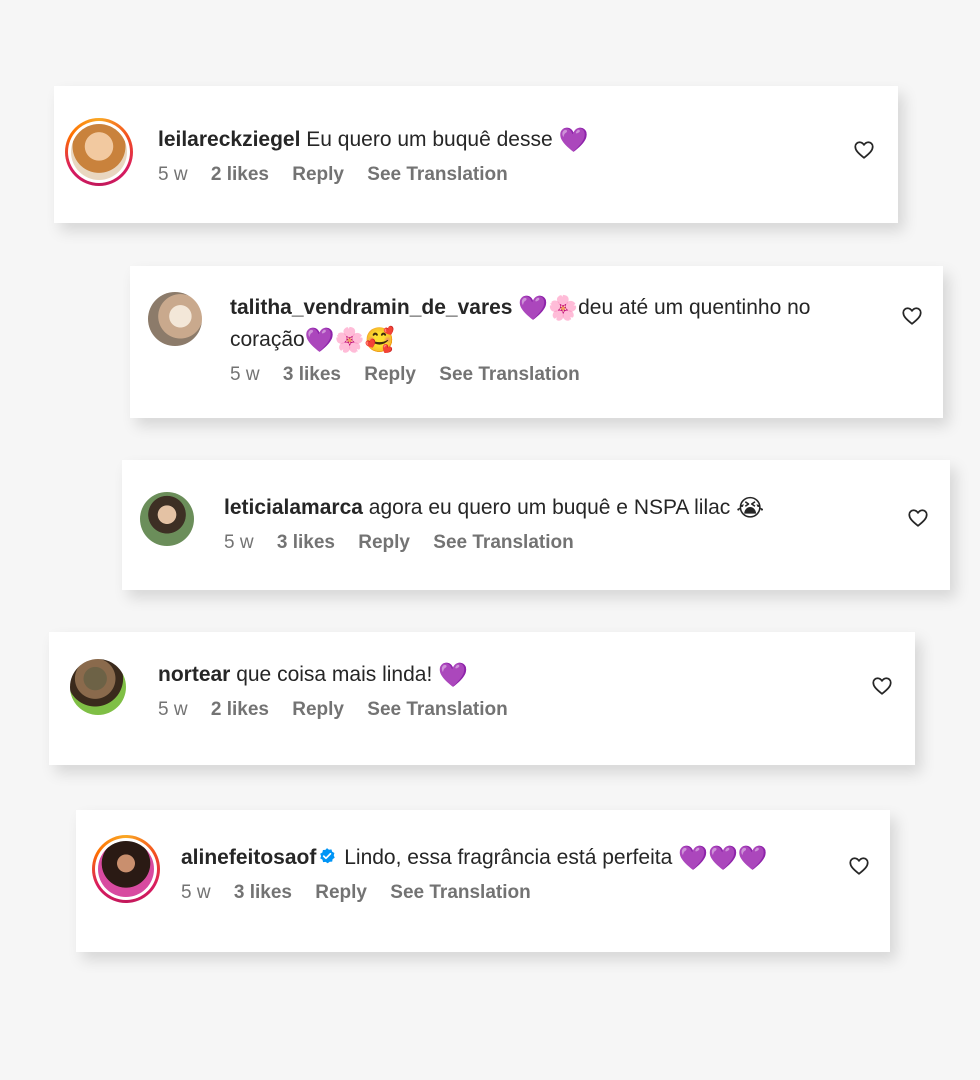 Image resolution: width=980 pixels, height=1080 pixels. I want to click on comment-text: Lindo, essa fragrância está perfeita, so click(508, 857).